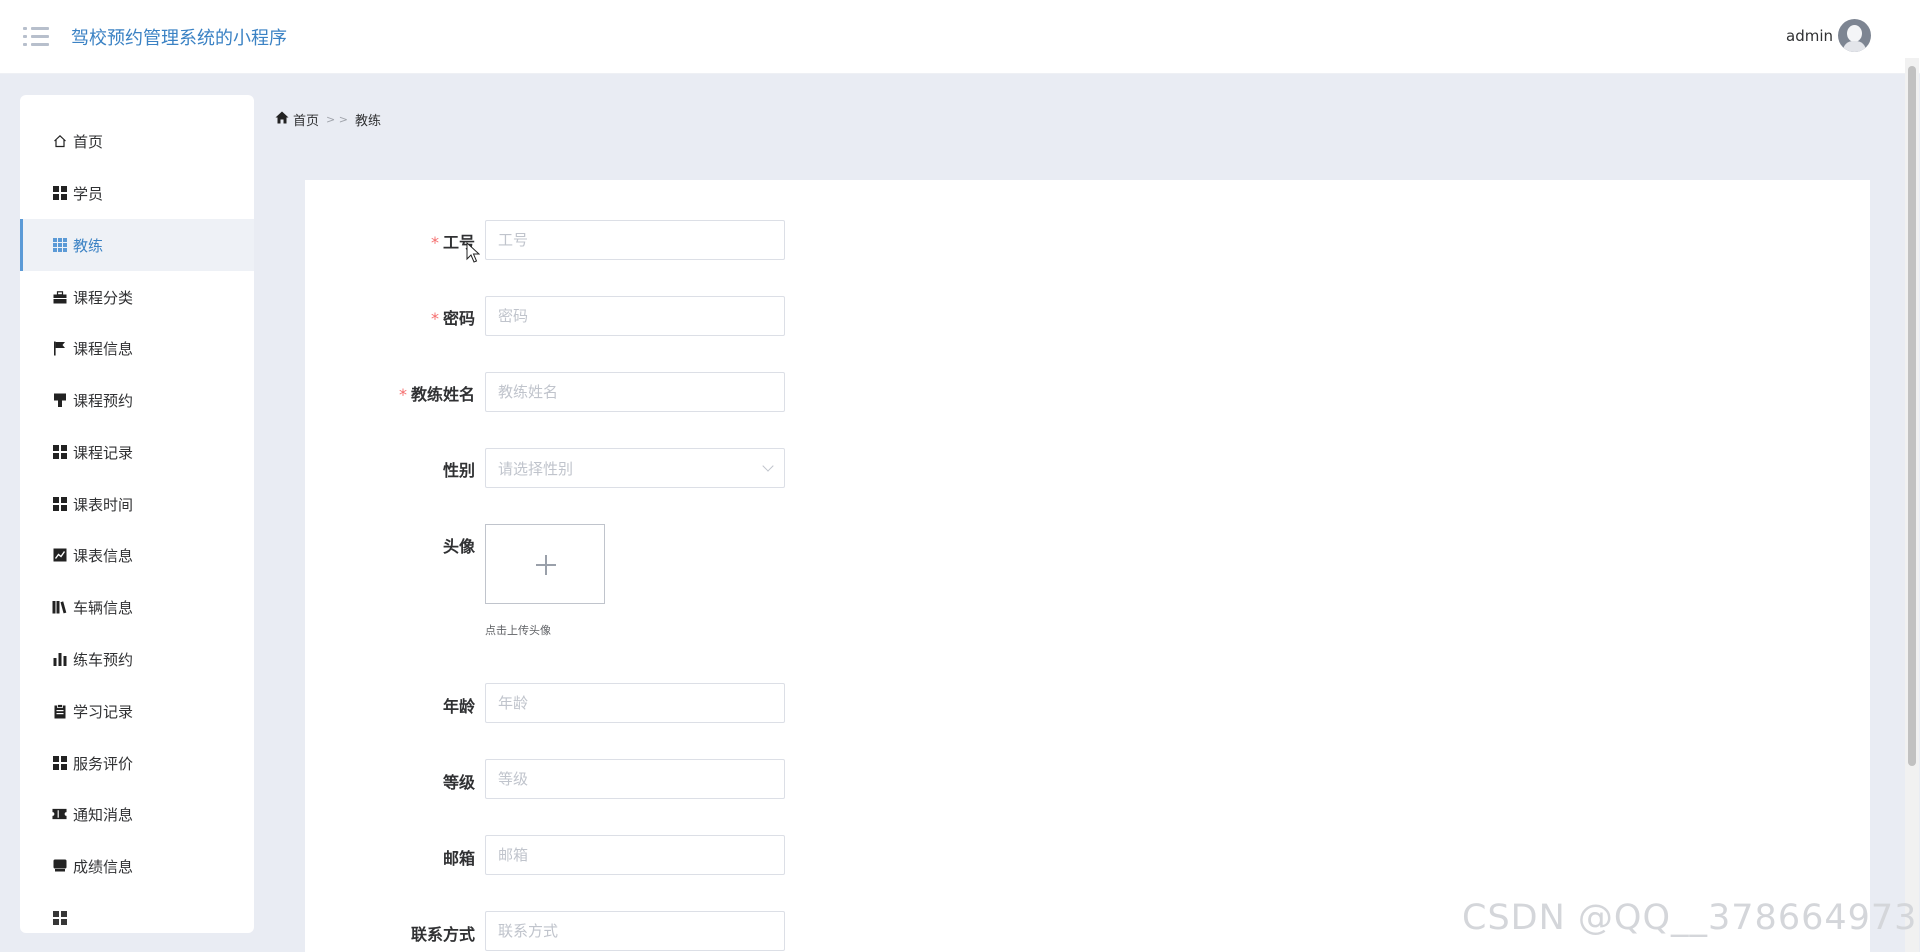 This screenshot has width=1920, height=952. What do you see at coordinates (1691, 918) in the screenshot?
I see `watermark: CSDN @QQ__3786649731` at bounding box center [1691, 918].